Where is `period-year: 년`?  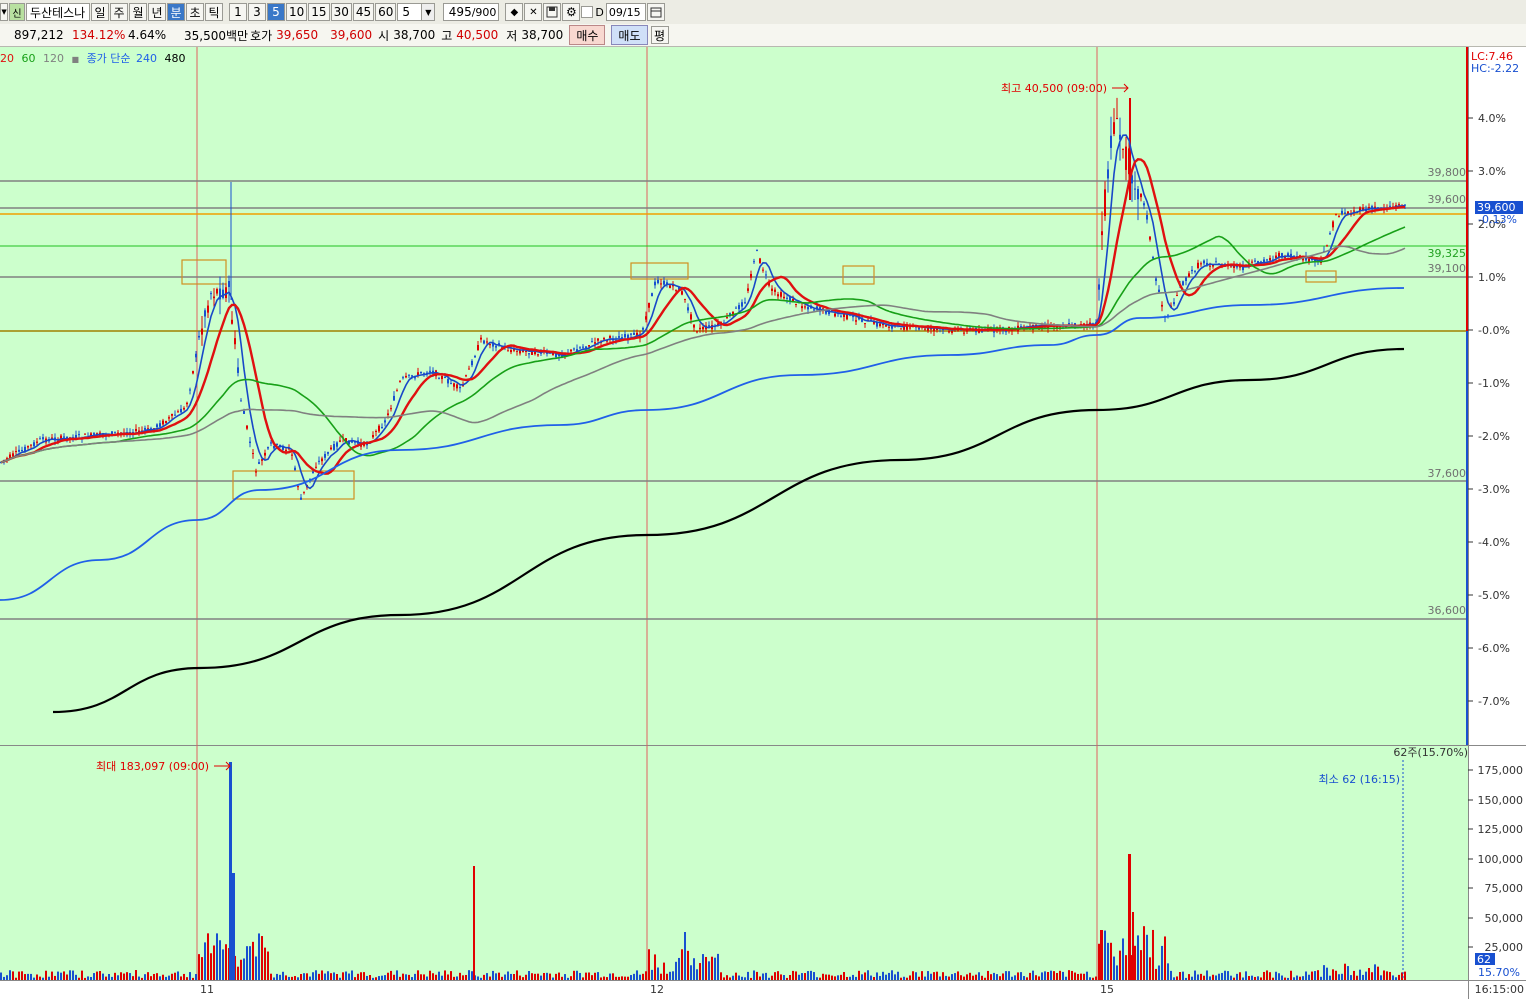
period-year: 년 is located at coordinates (157, 12).